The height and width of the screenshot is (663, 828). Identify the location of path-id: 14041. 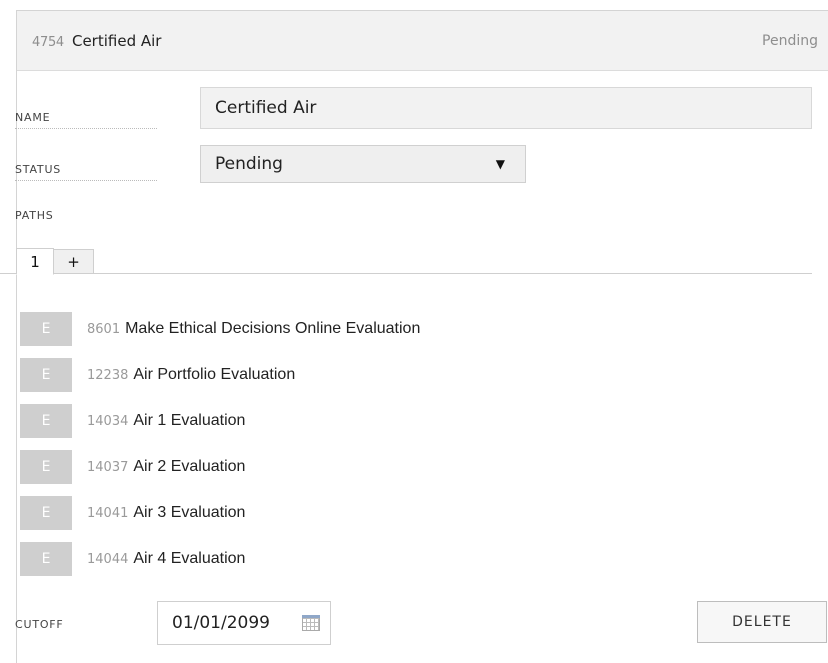
(108, 513).